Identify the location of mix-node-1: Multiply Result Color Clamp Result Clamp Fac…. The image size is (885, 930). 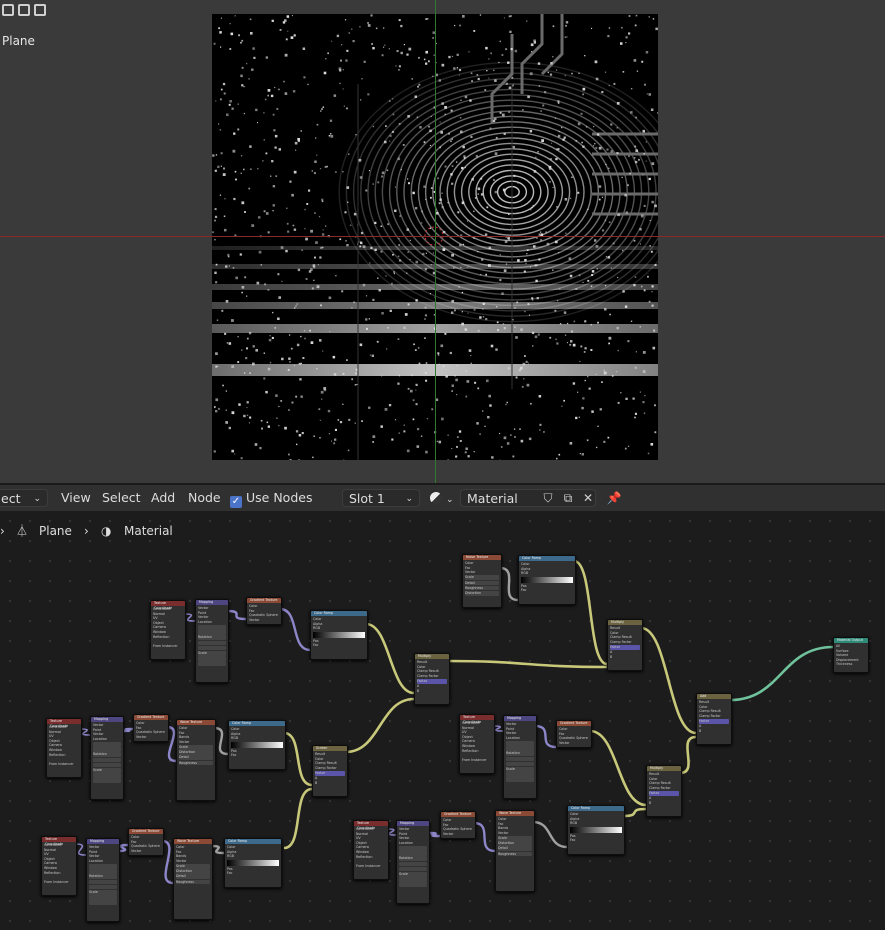
(432, 679).